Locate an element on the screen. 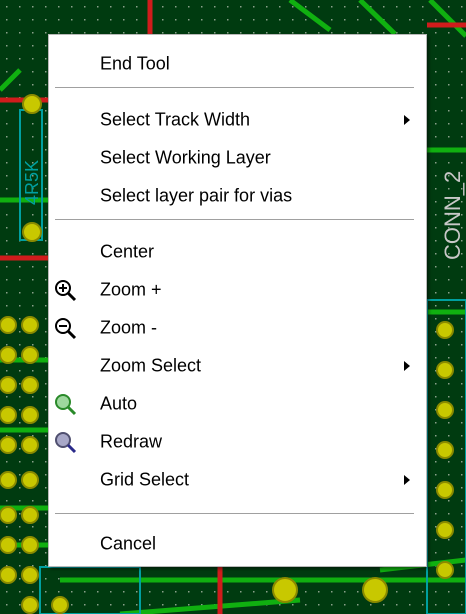 The height and width of the screenshot is (614, 466). menu-item-label: End Tool is located at coordinates (135, 63).